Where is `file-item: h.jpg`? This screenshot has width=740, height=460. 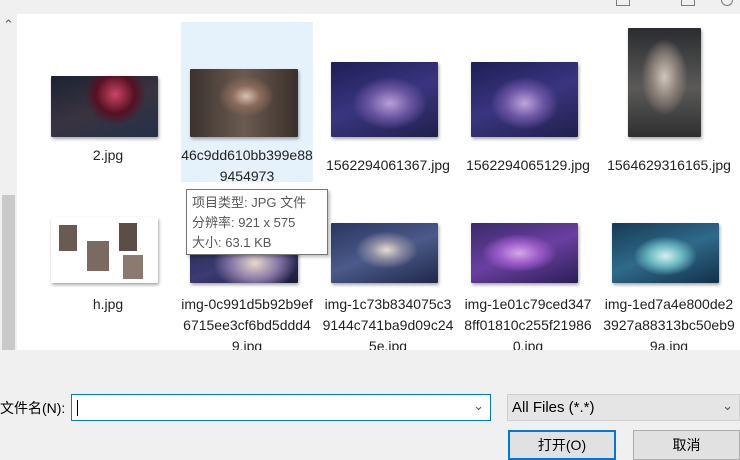 file-item: h.jpg is located at coordinates (108, 277).